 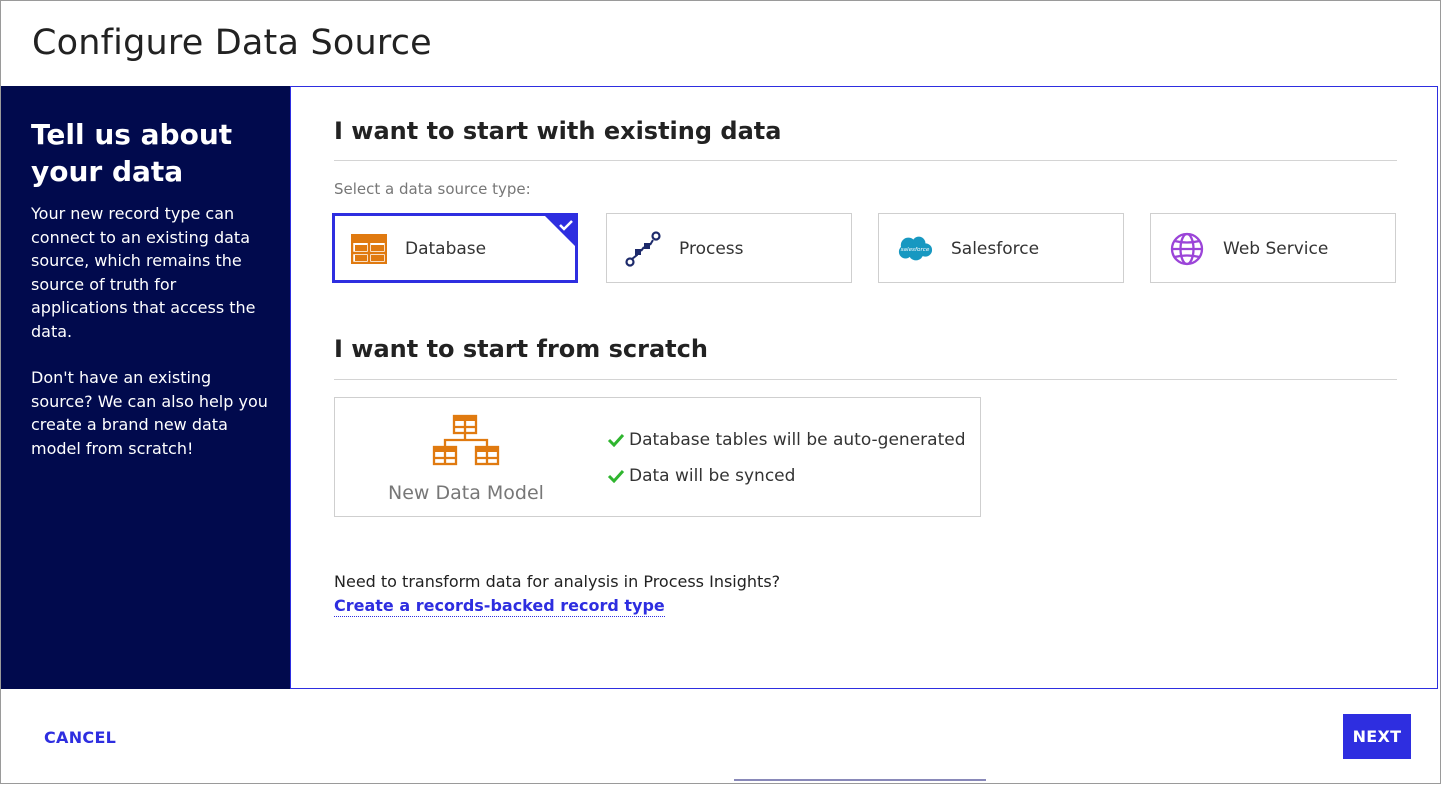 I want to click on existing-data-heading: I want to start with existing data, so click(x=558, y=131).